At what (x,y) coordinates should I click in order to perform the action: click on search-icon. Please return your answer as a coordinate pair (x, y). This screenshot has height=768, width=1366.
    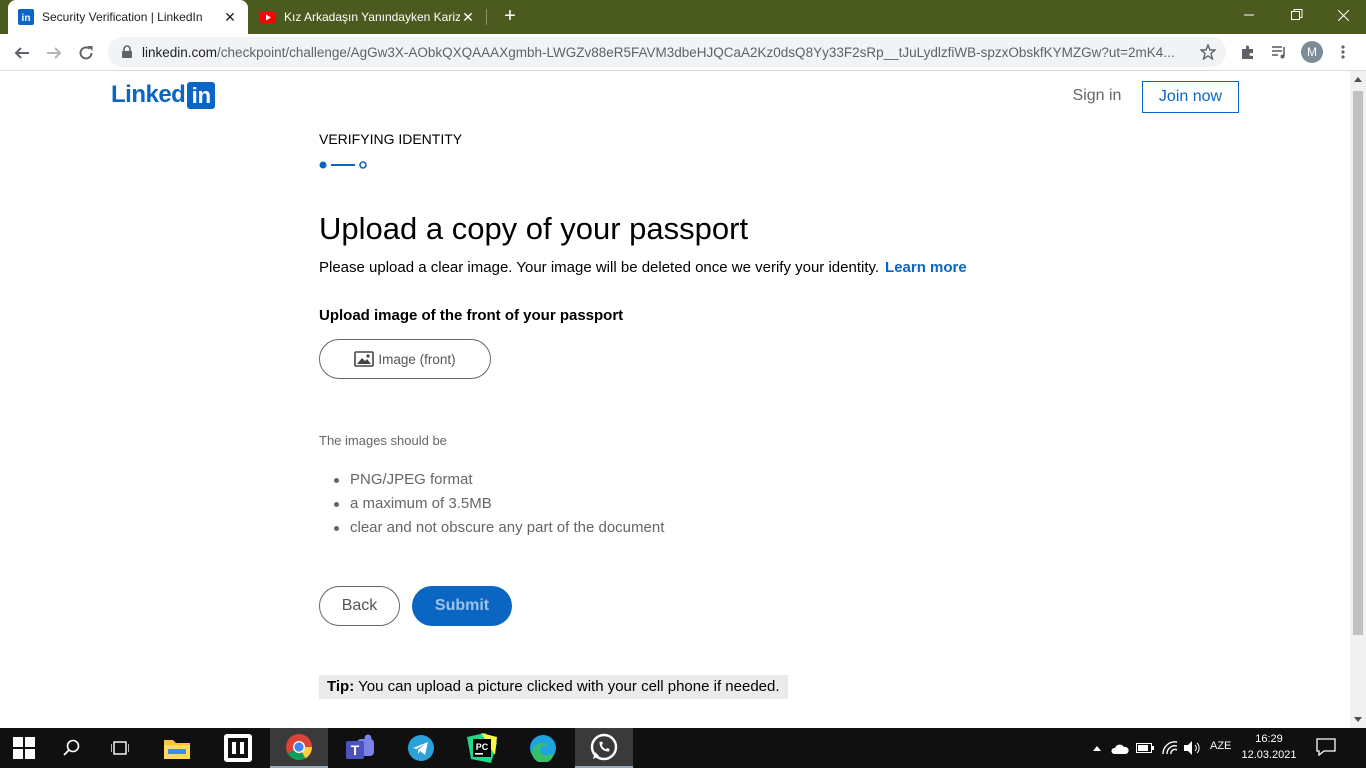
    Looking at the image, I should click on (72, 748).